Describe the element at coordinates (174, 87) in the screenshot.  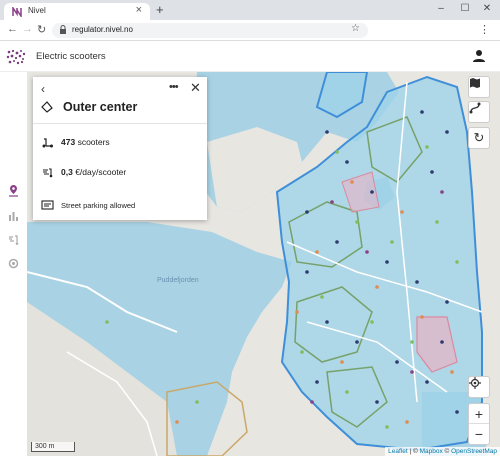
I see `more-options-icon: •••` at that location.